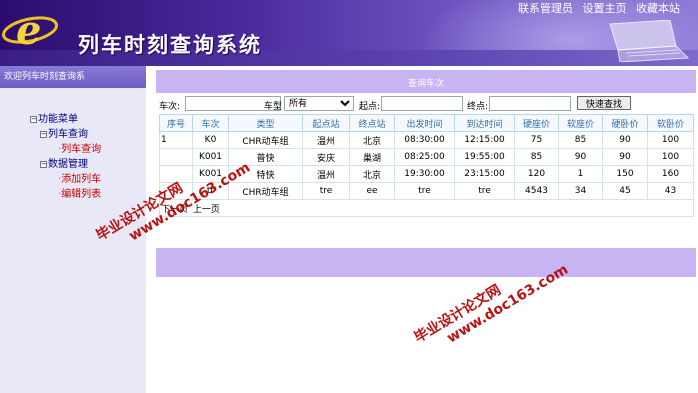  I want to click on prev-page-link: 上一页, so click(206, 210).